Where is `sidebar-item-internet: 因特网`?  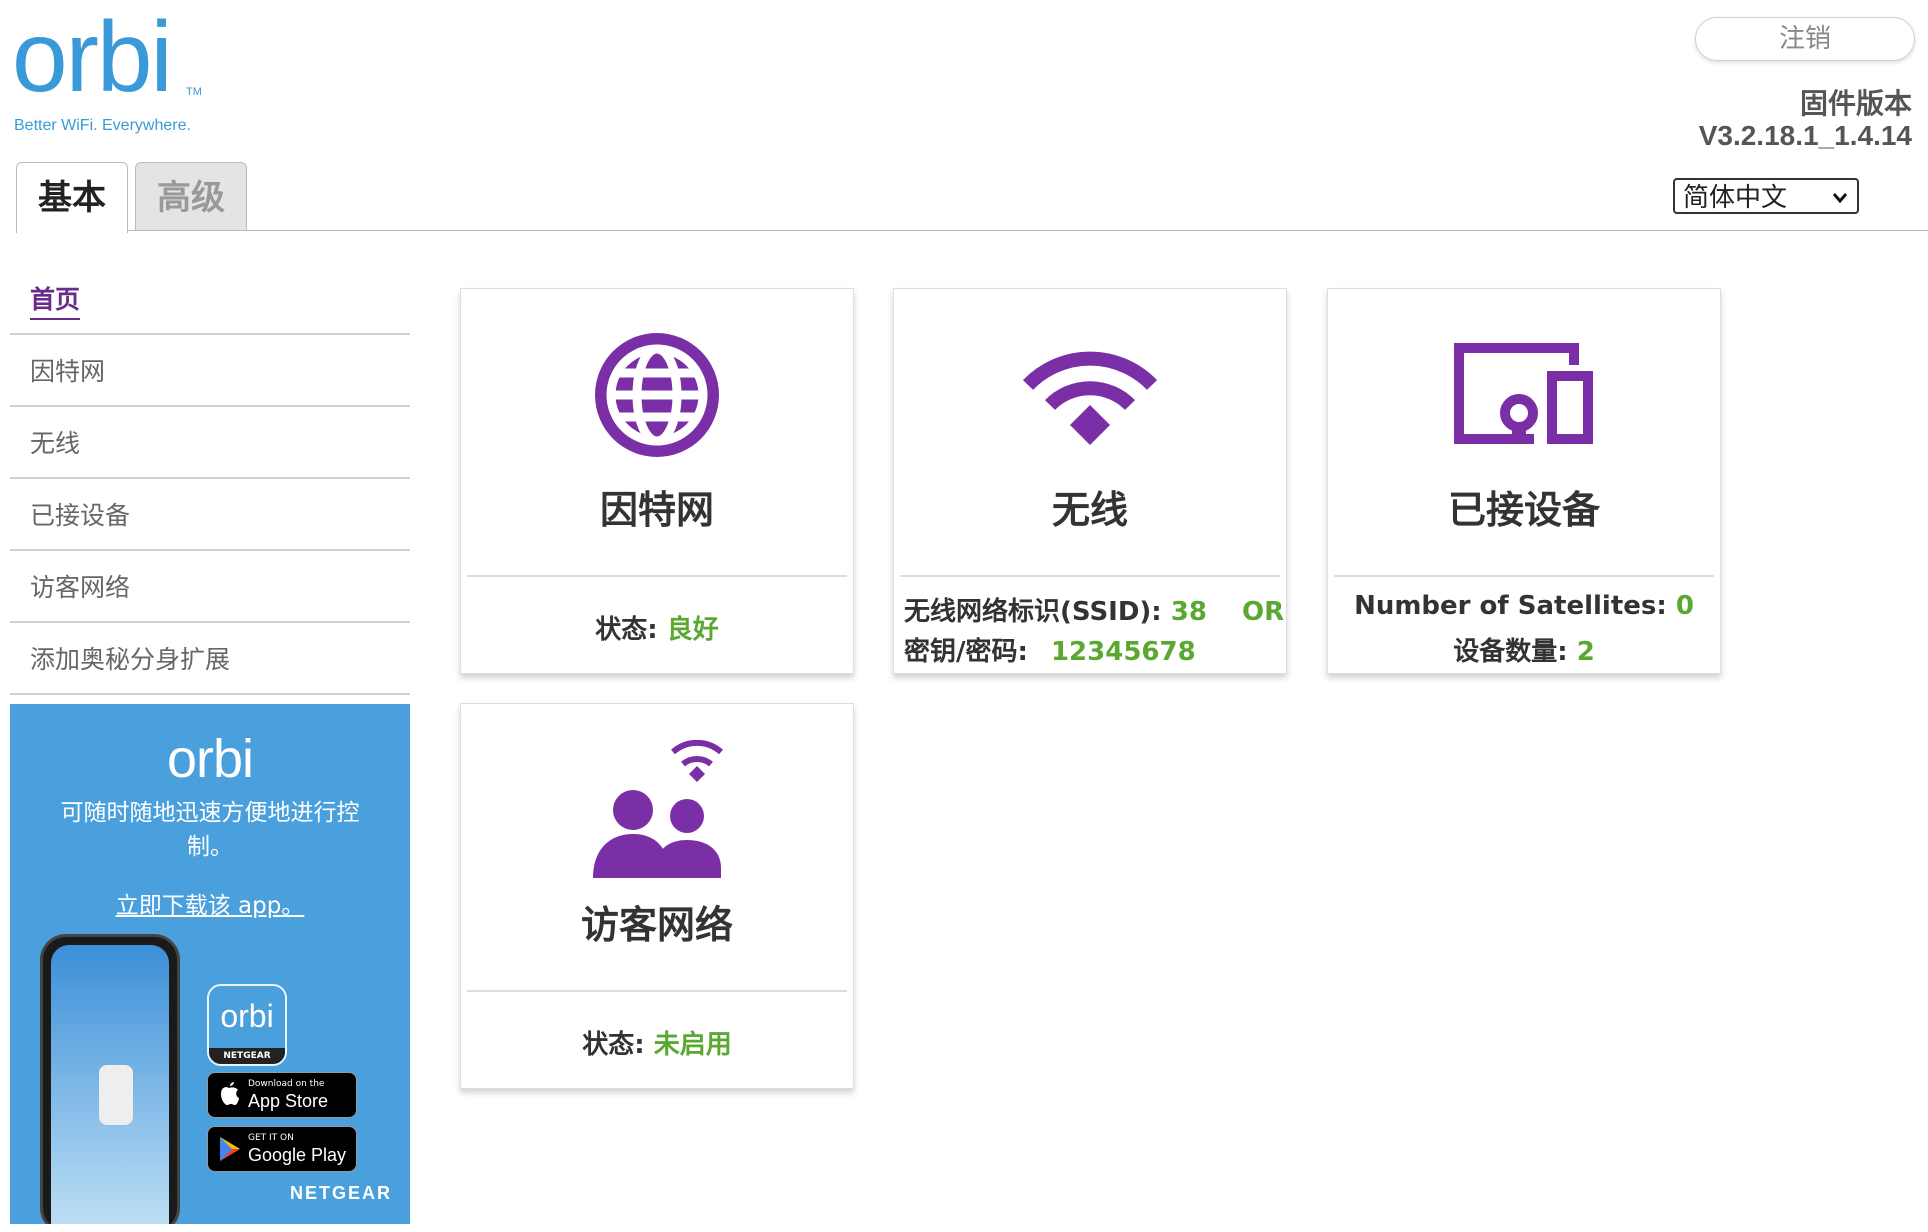 sidebar-item-internet: 因特网 is located at coordinates (210, 371).